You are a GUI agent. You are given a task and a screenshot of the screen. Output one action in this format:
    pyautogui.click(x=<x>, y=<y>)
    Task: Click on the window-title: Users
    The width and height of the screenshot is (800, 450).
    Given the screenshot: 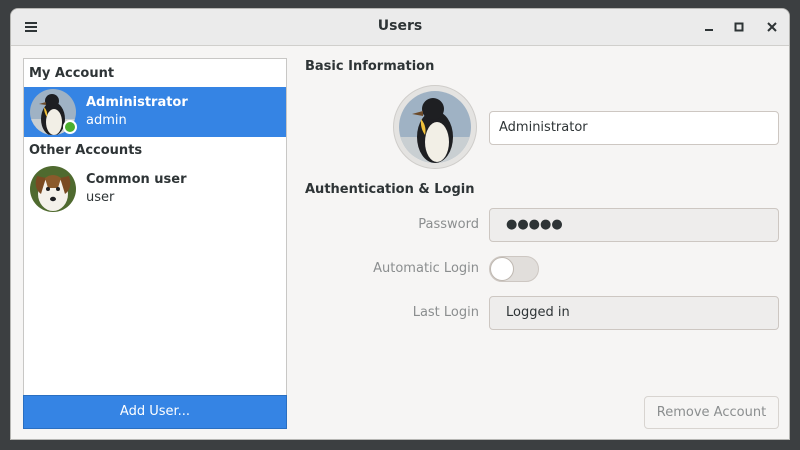 What is the action you would take?
    pyautogui.click(x=400, y=26)
    